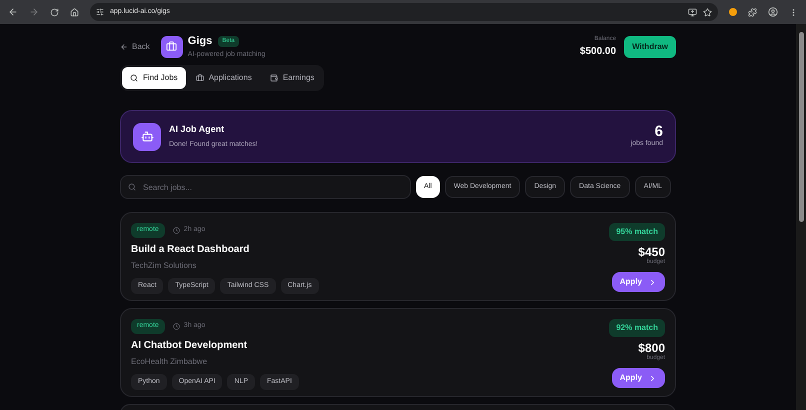  What do you see at coordinates (200, 41) in the screenshot?
I see `page-title: Gigs` at bounding box center [200, 41].